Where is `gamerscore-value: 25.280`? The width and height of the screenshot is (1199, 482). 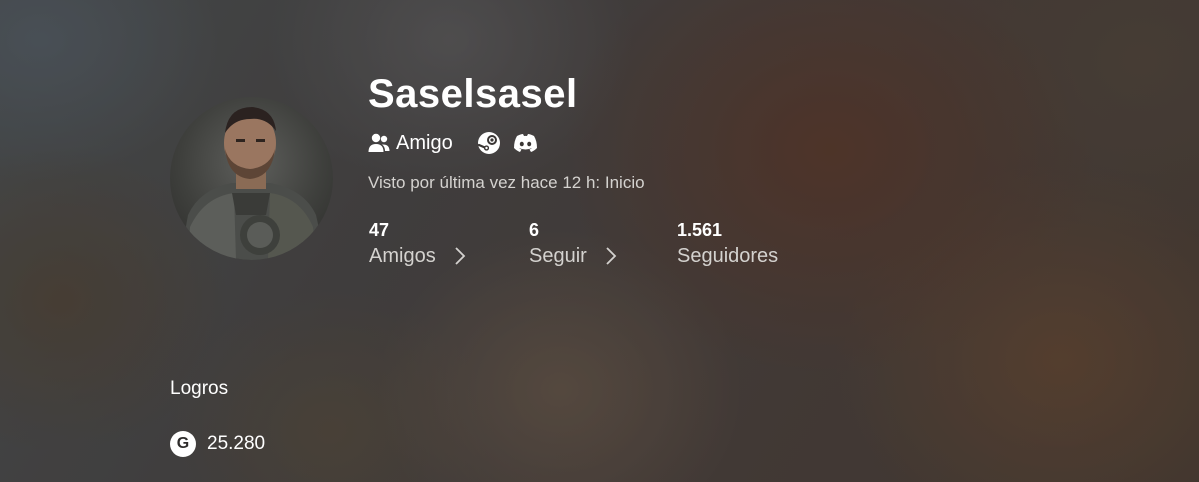
gamerscore-value: 25.280 is located at coordinates (236, 443).